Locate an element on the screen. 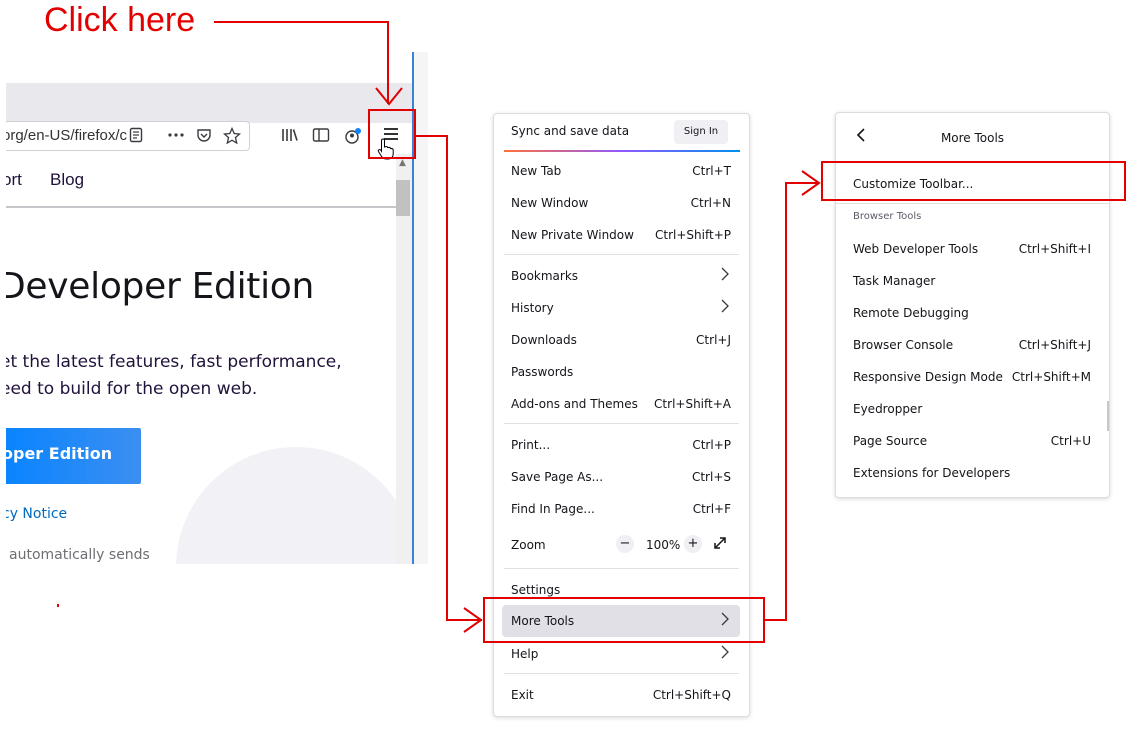  menu-item-new-private-window: New Private Window Ctrl+Shift+P is located at coordinates (621, 235).